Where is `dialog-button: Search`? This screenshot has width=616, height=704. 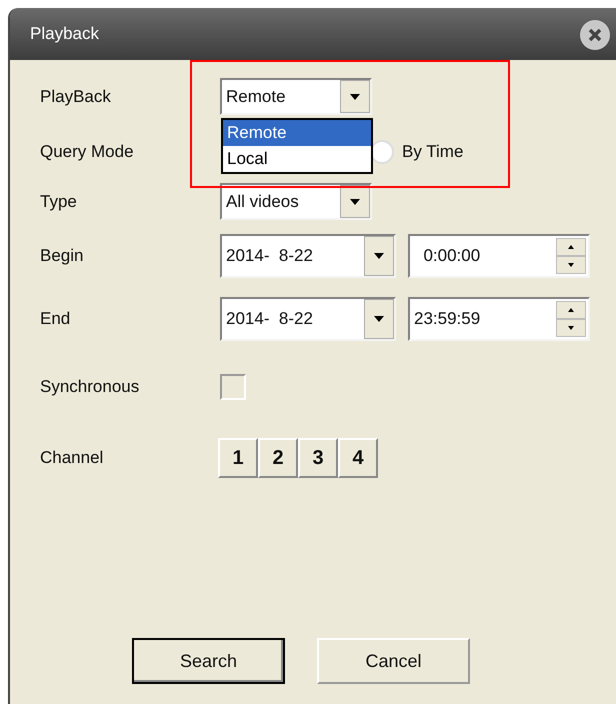
dialog-button: Search is located at coordinates (208, 661).